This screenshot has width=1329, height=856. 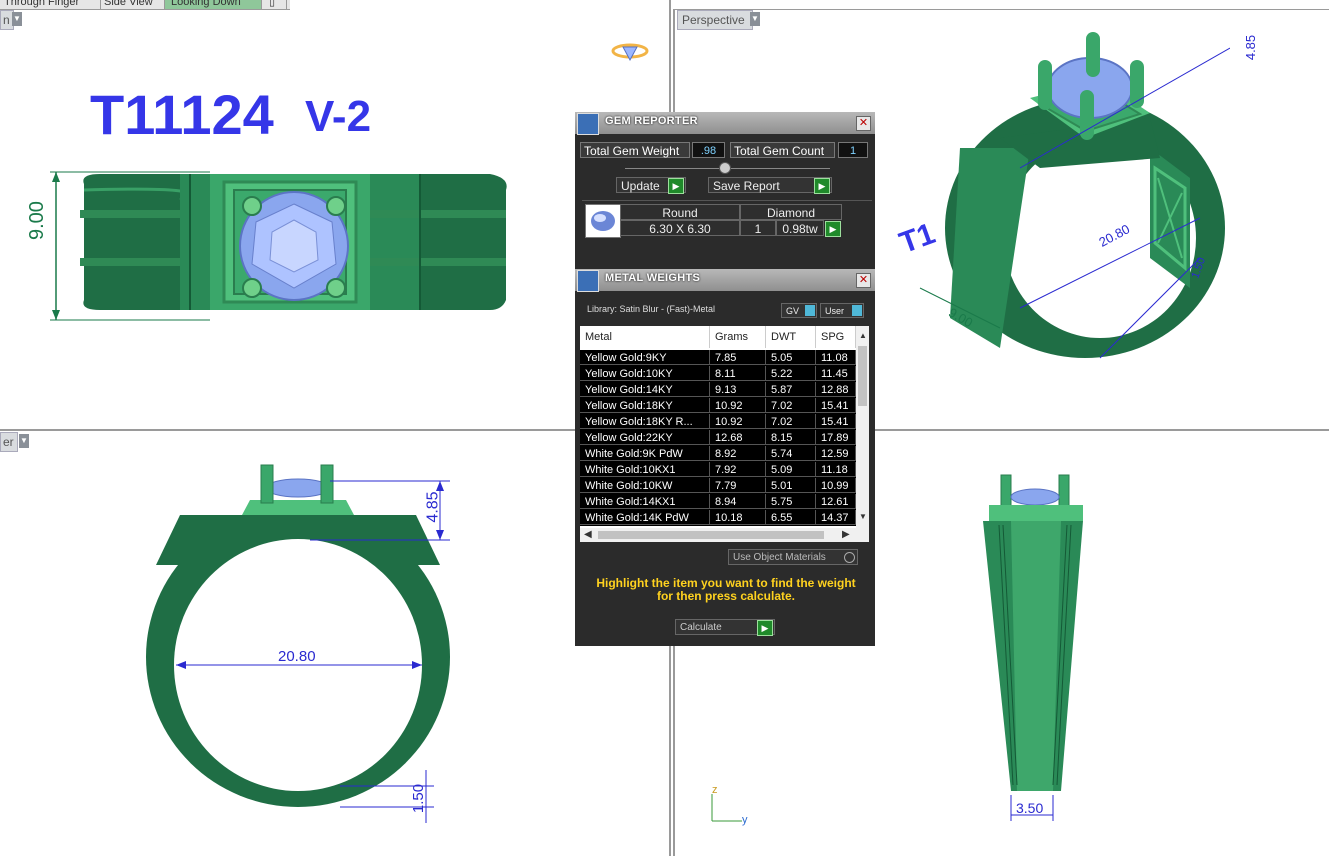 What do you see at coordinates (24, 441) in the screenshot?
I see `viewport-menu-bottom-left-icon: ▼` at bounding box center [24, 441].